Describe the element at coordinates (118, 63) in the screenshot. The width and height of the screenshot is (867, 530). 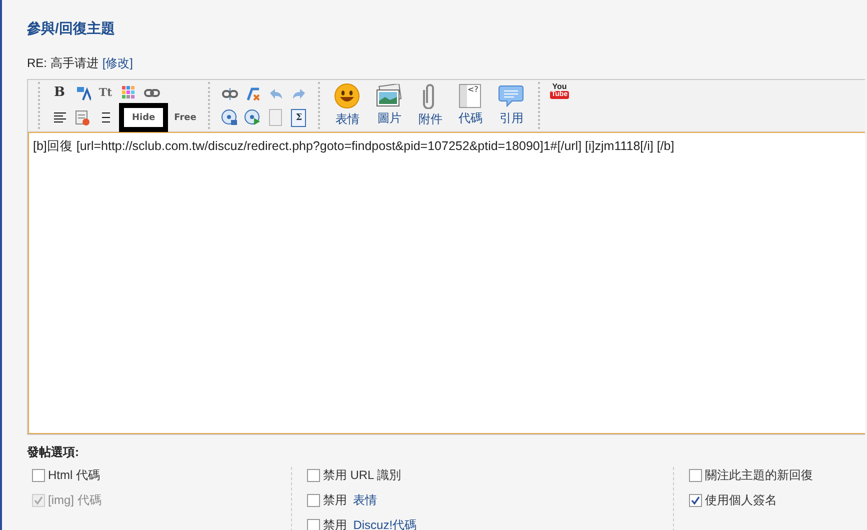
I see `edit-link: [修改]` at that location.